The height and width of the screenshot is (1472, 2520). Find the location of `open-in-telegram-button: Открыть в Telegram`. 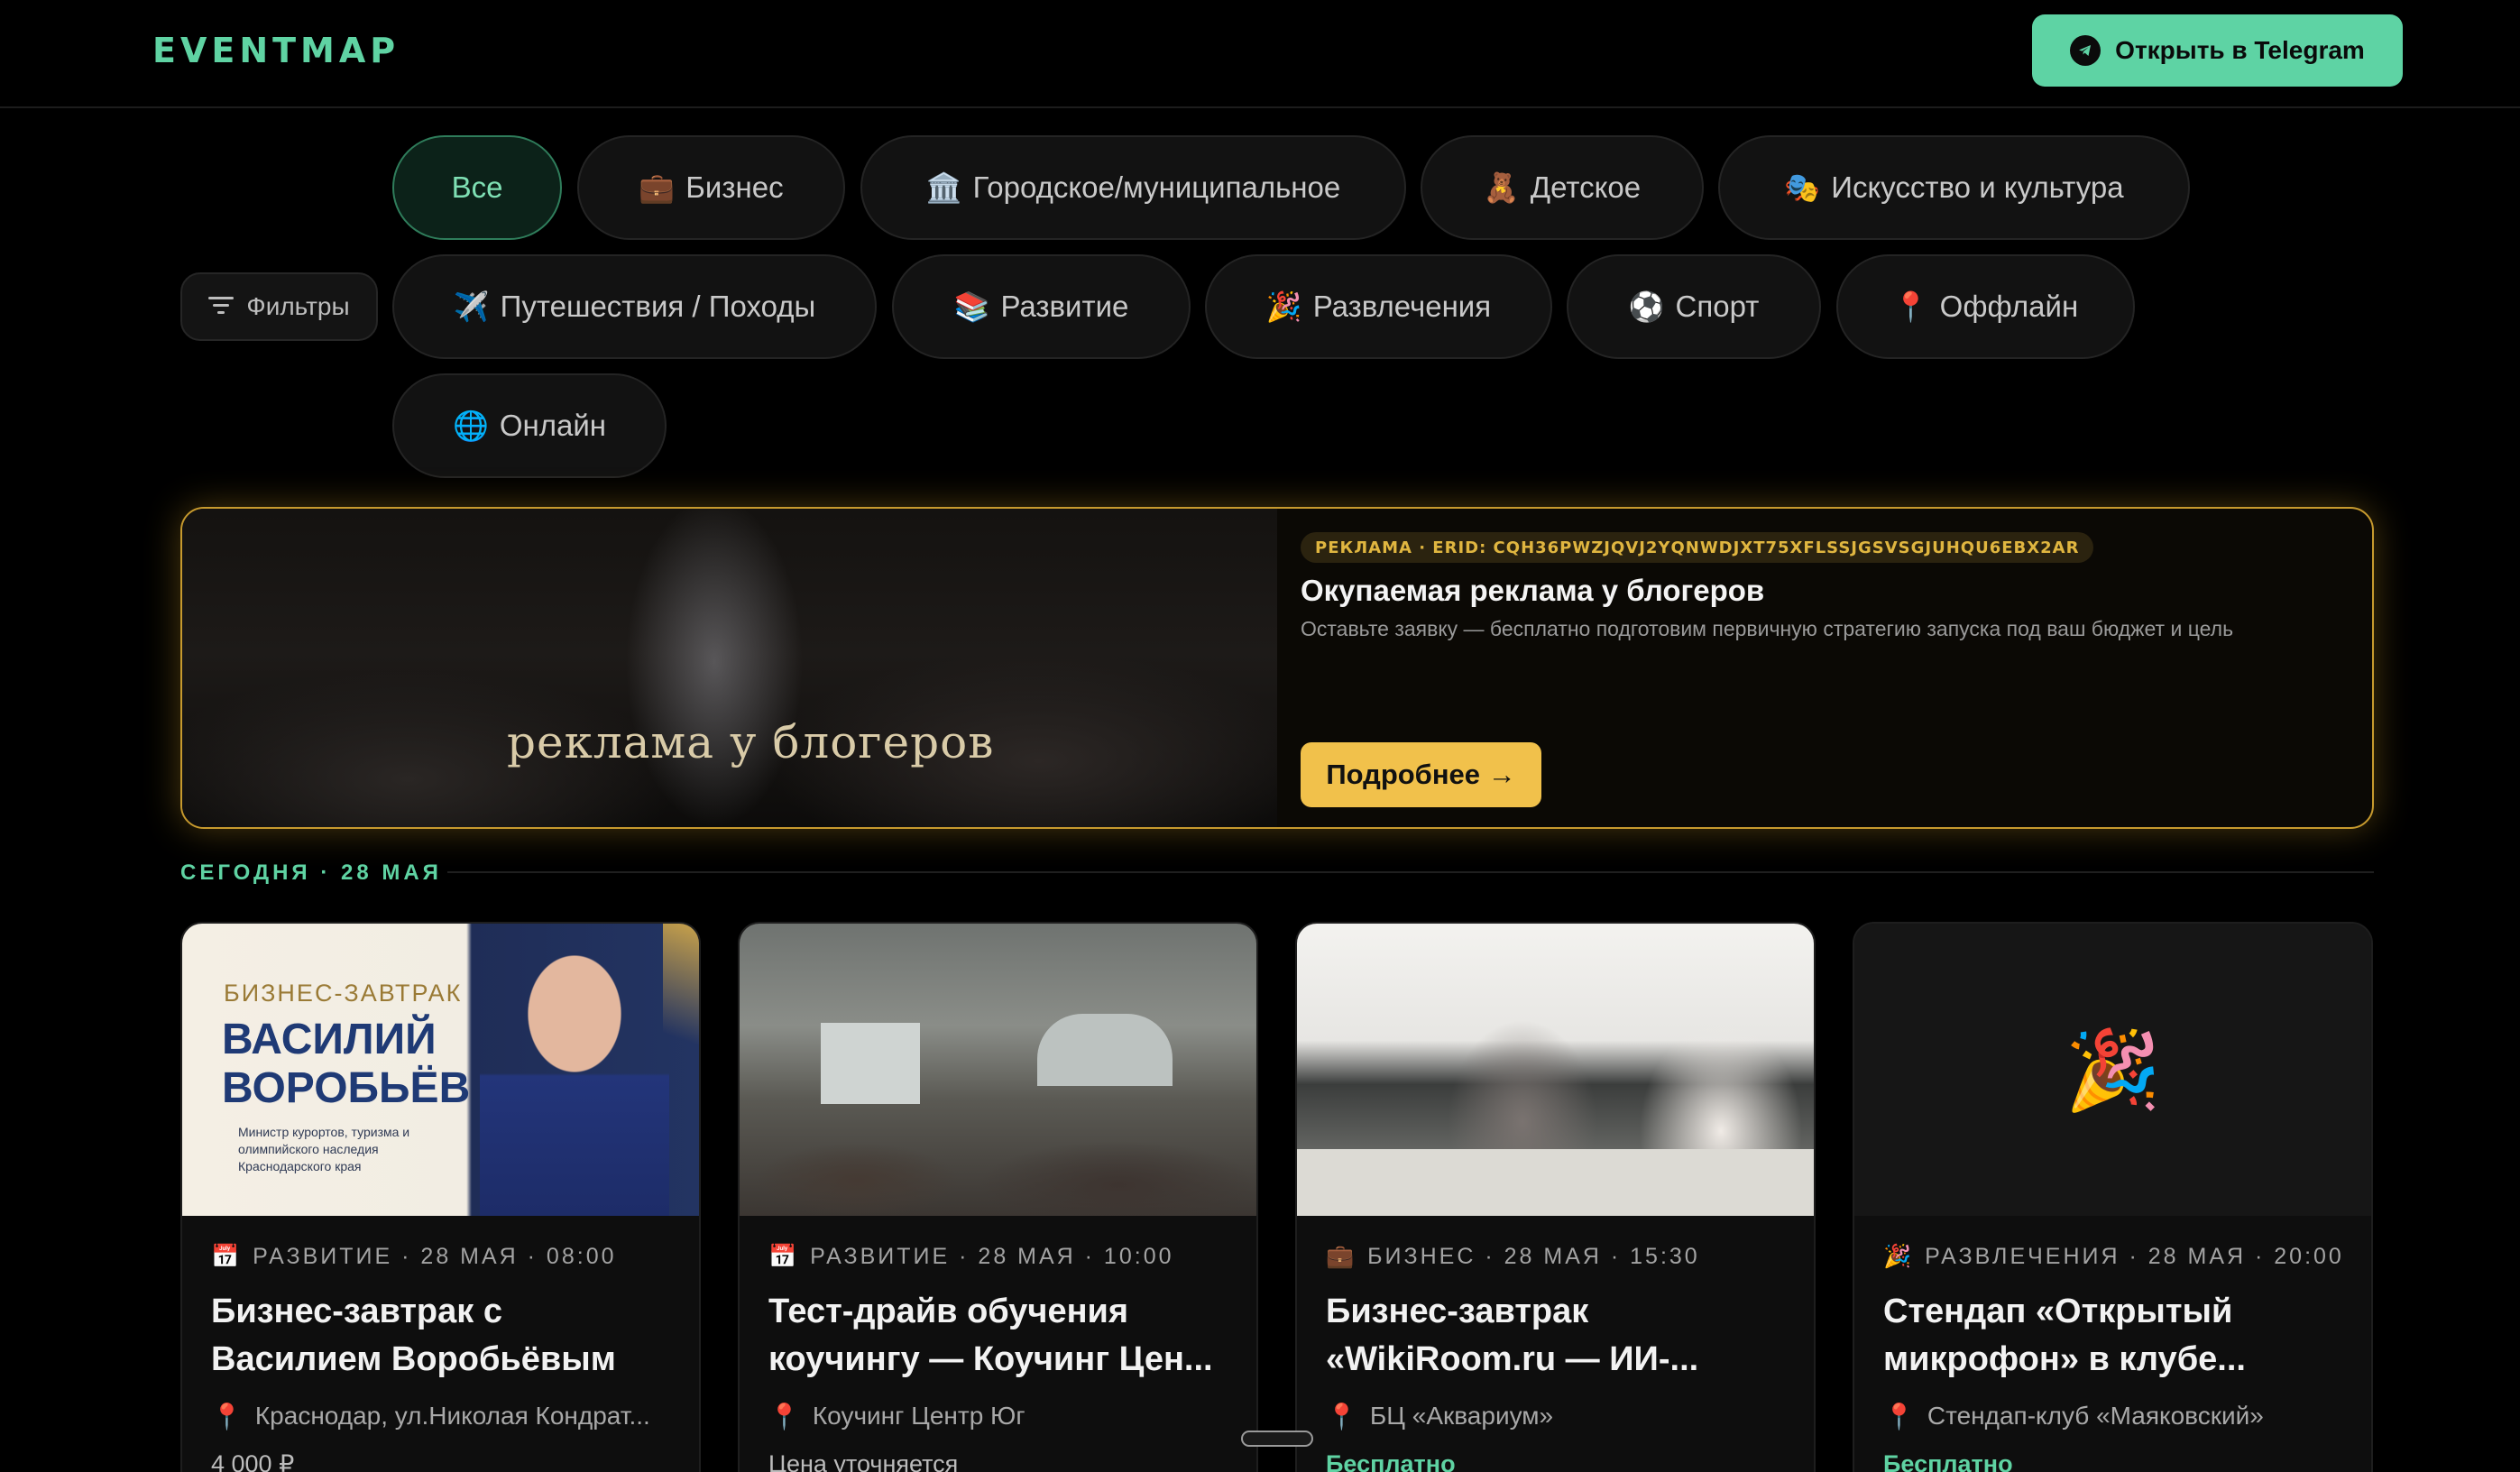

open-in-telegram-button: Открыть в Telegram is located at coordinates (2218, 50).